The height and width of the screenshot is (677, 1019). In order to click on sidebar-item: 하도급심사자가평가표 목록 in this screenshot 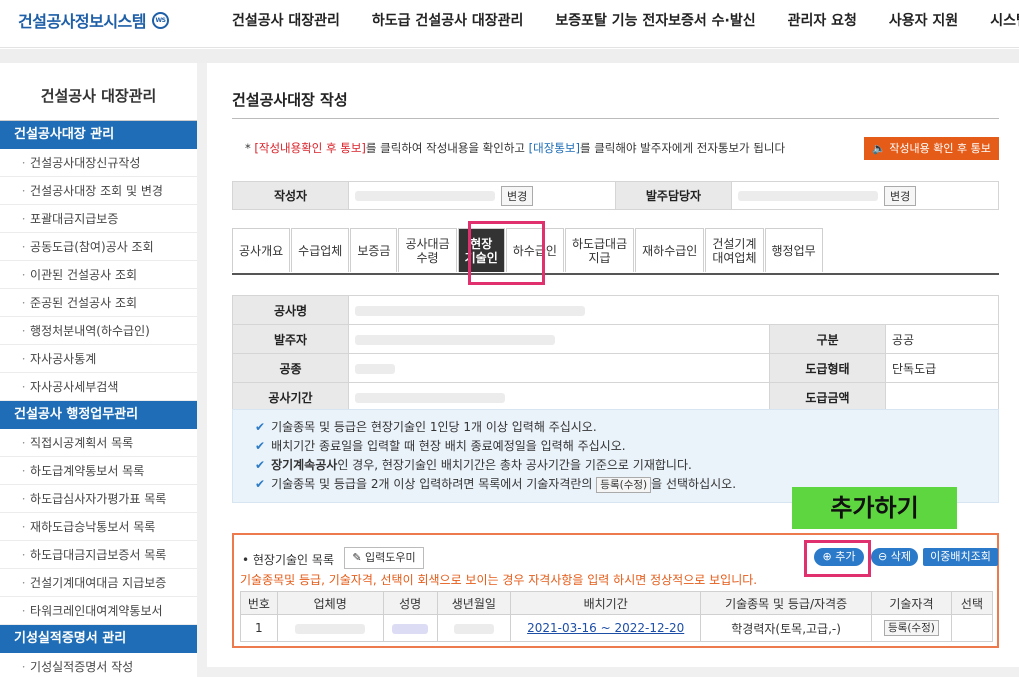, I will do `click(98, 499)`.